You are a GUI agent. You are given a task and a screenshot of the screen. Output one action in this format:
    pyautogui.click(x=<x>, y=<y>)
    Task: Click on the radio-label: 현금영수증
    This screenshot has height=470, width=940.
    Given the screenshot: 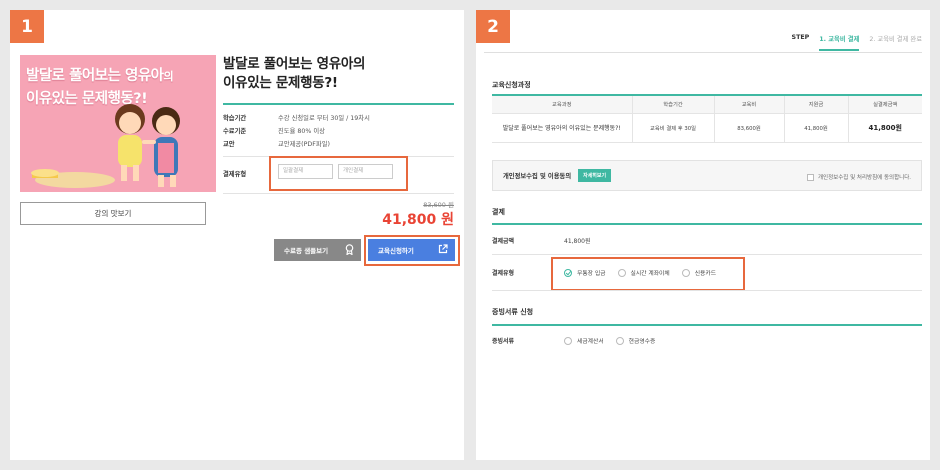 What is the action you would take?
    pyautogui.click(x=642, y=342)
    